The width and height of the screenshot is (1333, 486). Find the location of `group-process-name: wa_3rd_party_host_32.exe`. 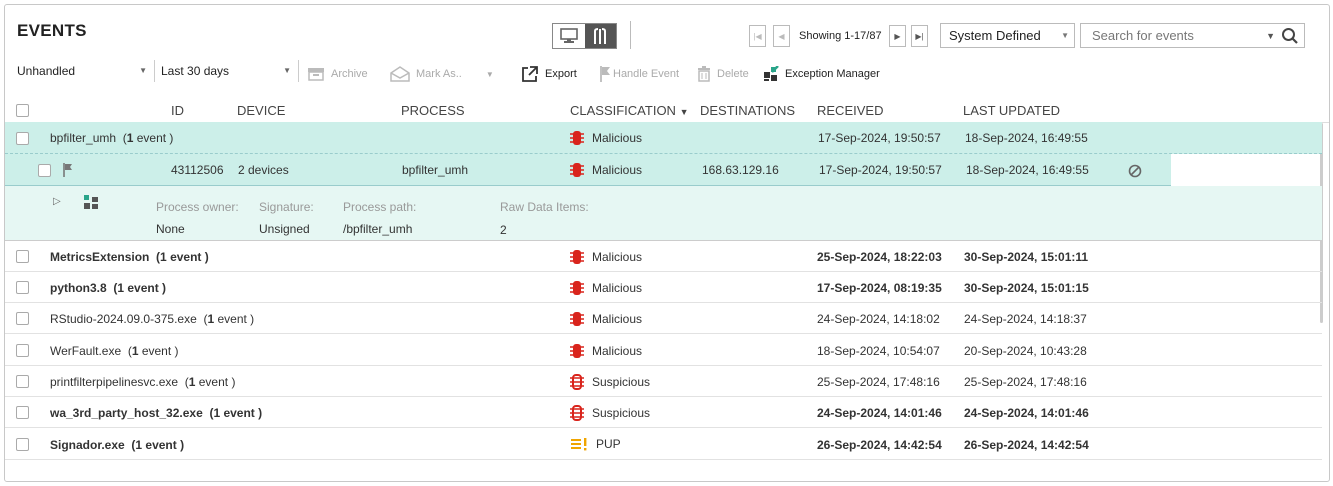

group-process-name: wa_3rd_party_host_32.exe is located at coordinates (126, 413).